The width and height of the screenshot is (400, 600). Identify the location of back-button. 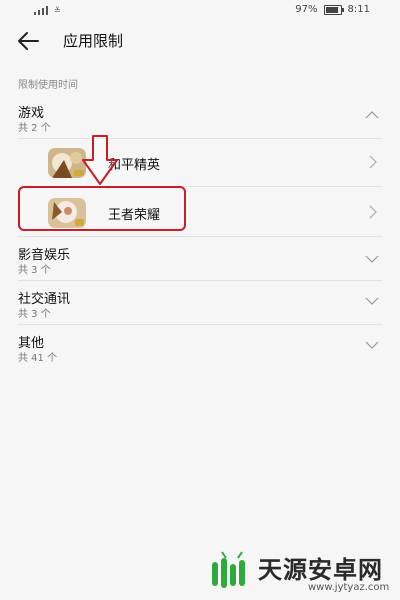
(30, 41).